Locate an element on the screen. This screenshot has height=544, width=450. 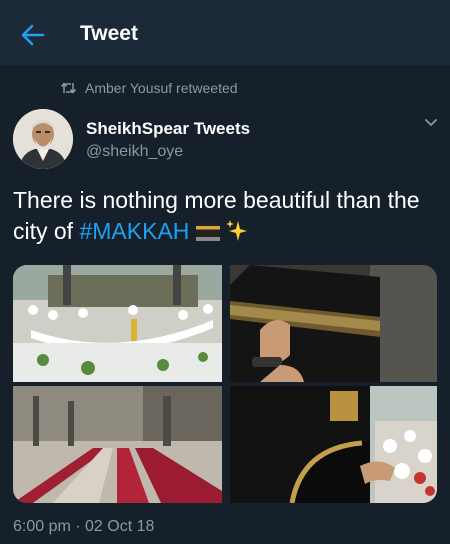
sparkles-emoji is located at coordinates (237, 230).